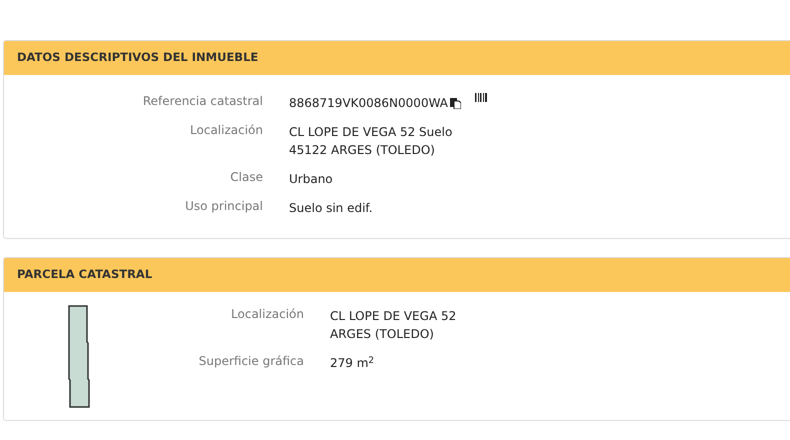 The height and width of the screenshot is (440, 790). I want to click on field-label: Referencia catastral, so click(202, 101).